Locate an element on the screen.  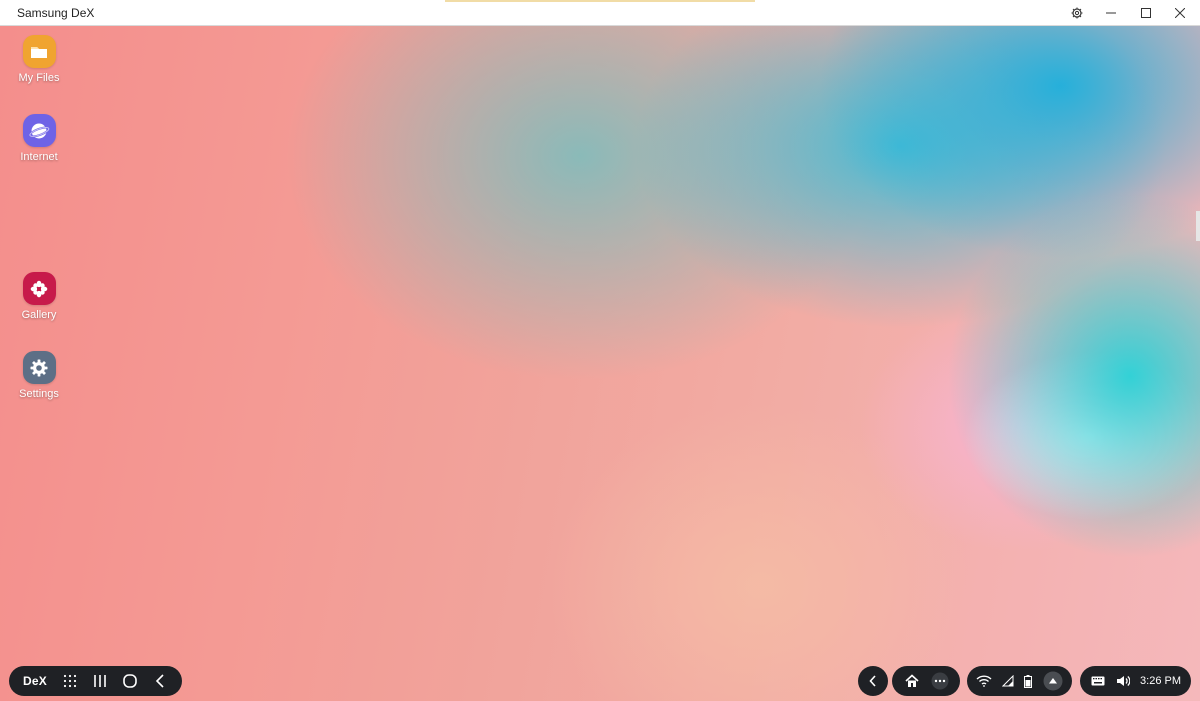
window-edge-handle is located at coordinates (1198, 226).